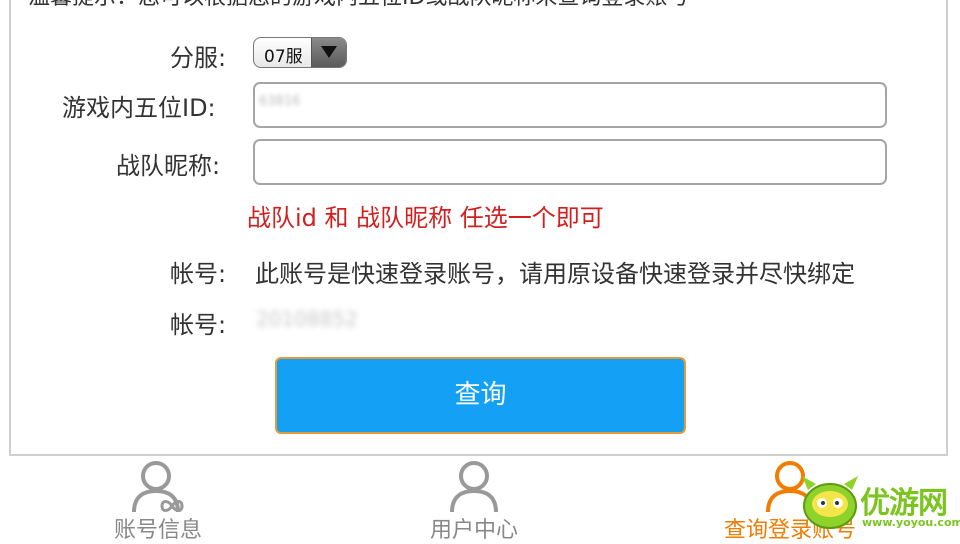 The image size is (960, 544). I want to click on user-icon, so click(474, 487).